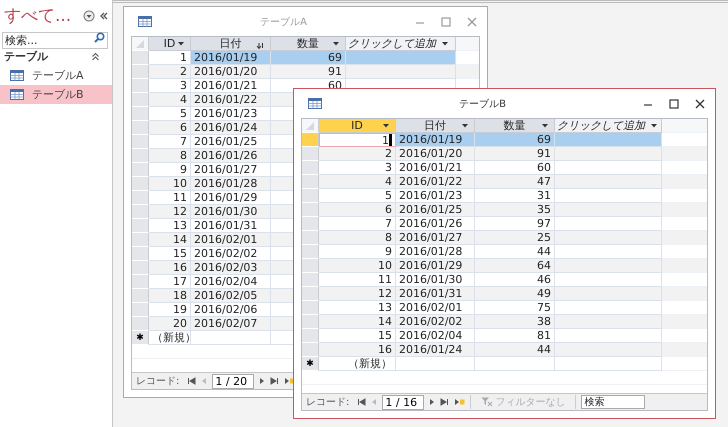  Describe the element at coordinates (231, 268) in the screenshot. I see `table-cell: 2016/02/03` at that location.